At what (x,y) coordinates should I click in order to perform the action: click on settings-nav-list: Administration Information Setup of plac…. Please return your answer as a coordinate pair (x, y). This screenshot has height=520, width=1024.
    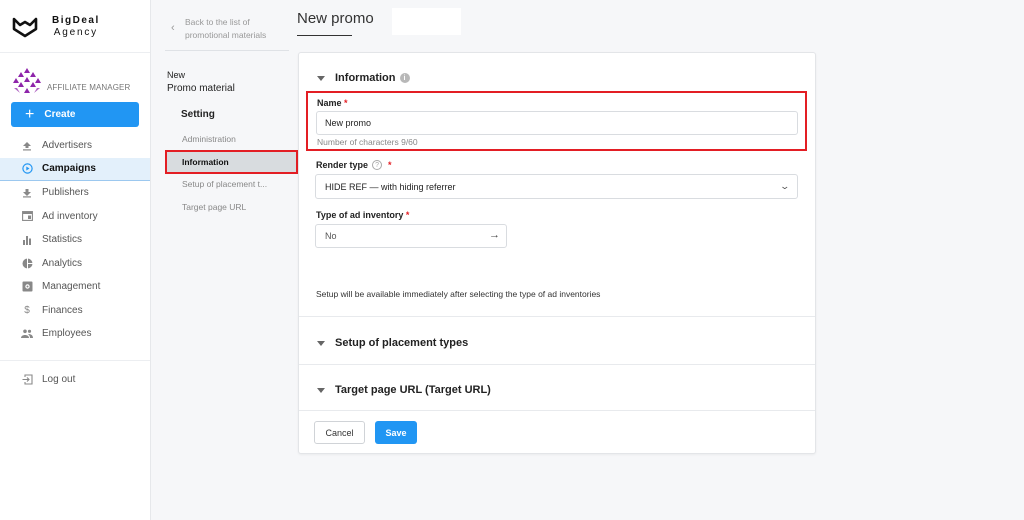
    Looking at the image, I should click on (231, 173).